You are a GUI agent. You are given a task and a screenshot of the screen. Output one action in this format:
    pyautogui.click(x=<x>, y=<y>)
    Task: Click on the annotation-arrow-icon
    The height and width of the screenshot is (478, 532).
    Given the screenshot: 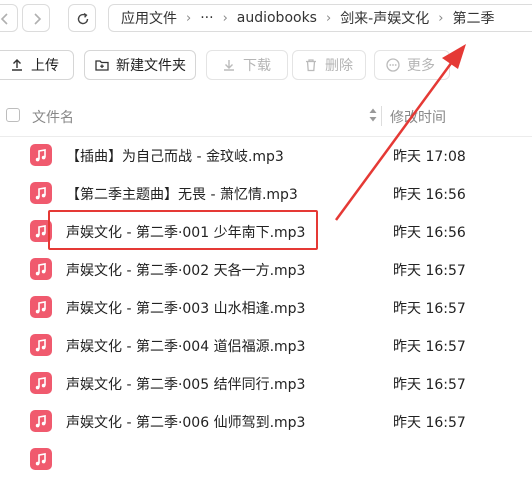 What is the action you would take?
    pyautogui.click(x=400, y=132)
    